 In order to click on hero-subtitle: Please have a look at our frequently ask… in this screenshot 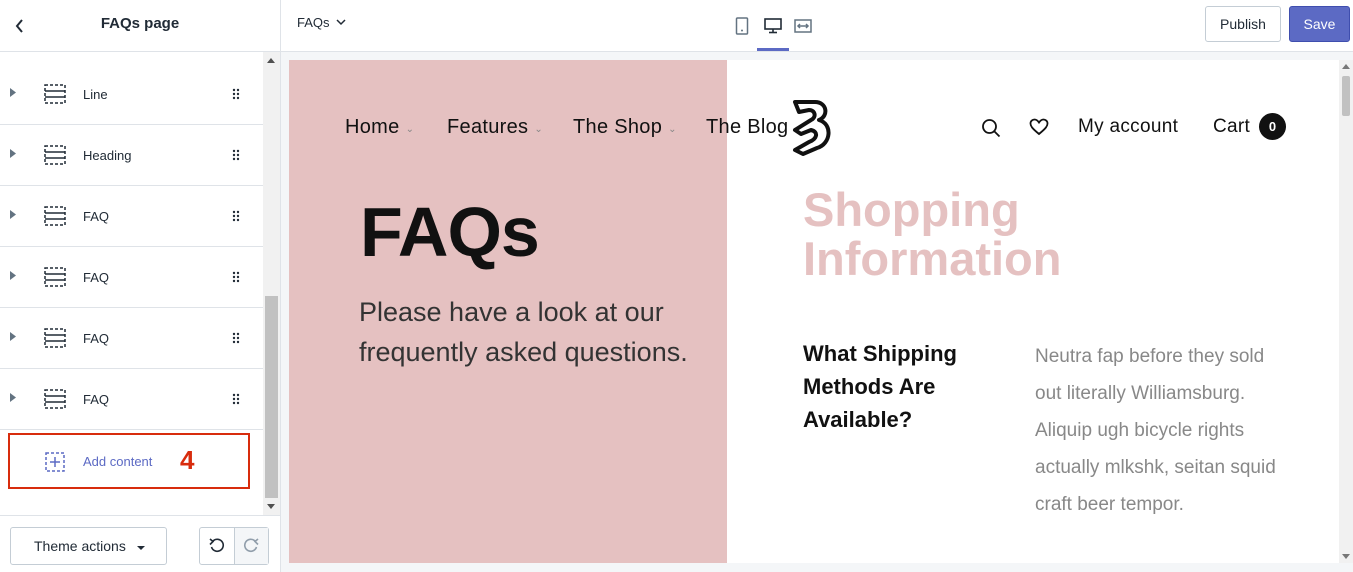, I will do `click(523, 332)`.